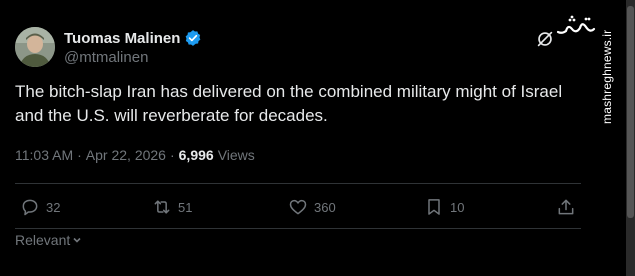 The image size is (635, 276). What do you see at coordinates (106, 57) in the screenshot?
I see `author-handle: @mtmalinen` at bounding box center [106, 57].